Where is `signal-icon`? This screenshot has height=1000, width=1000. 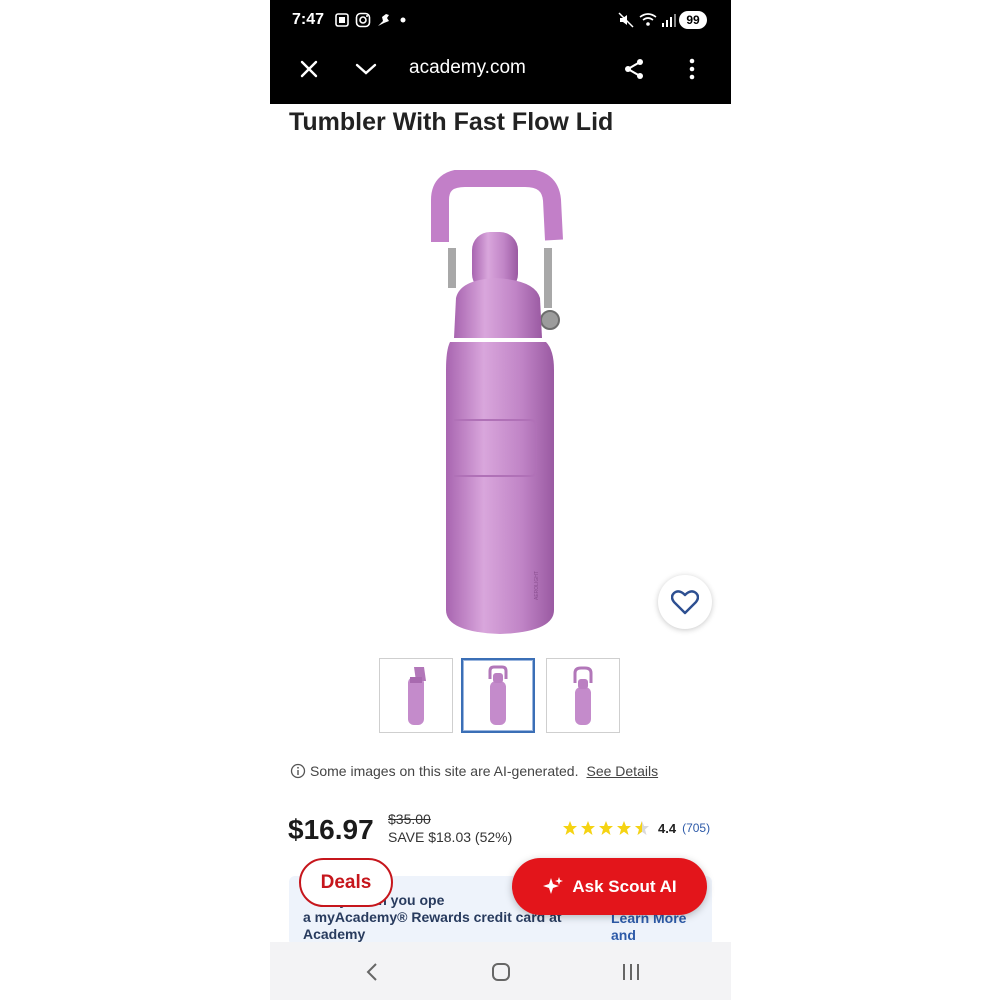 signal-icon is located at coordinates (669, 20).